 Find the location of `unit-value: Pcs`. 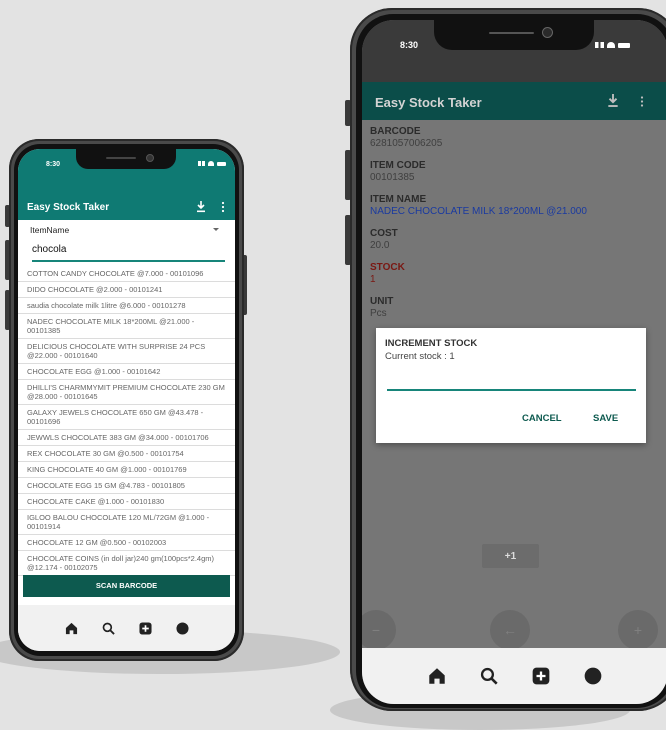

unit-value: Pcs is located at coordinates (381, 313).